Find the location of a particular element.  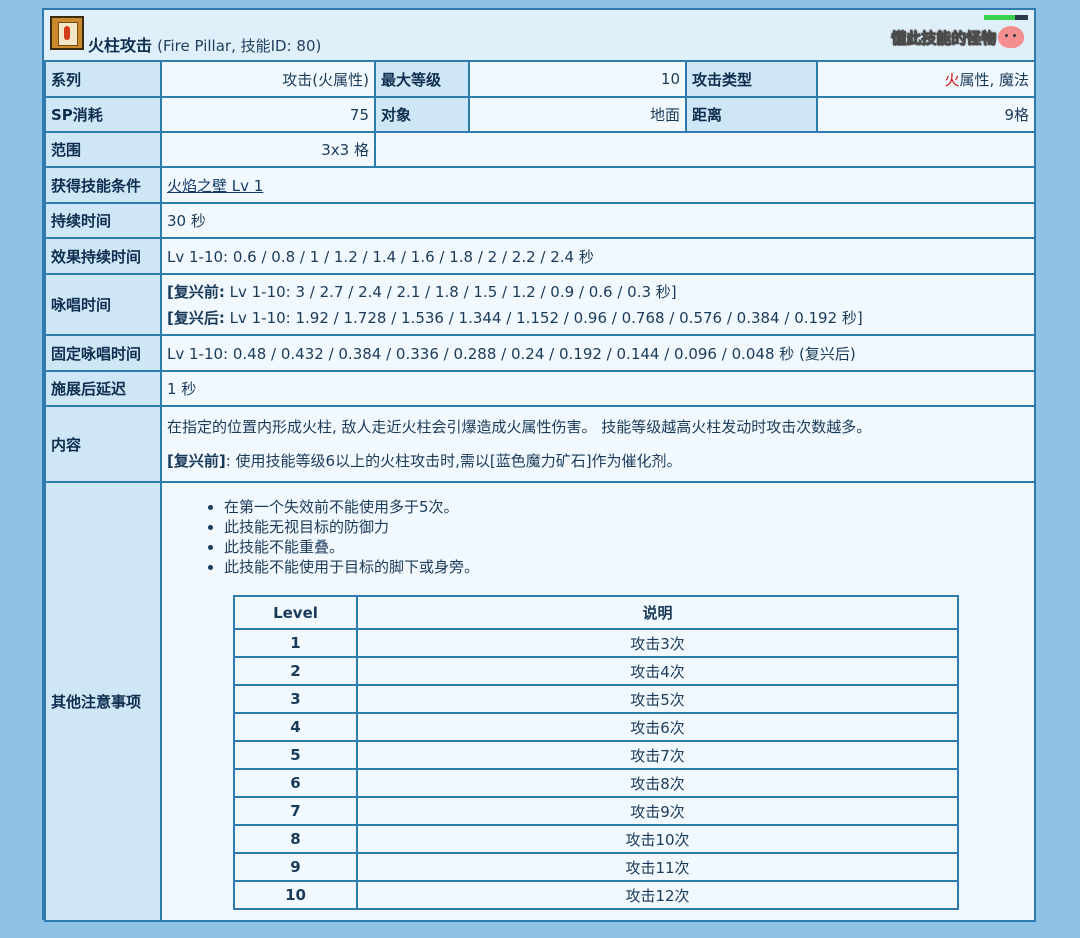

target-value: 地面 is located at coordinates (577, 114).